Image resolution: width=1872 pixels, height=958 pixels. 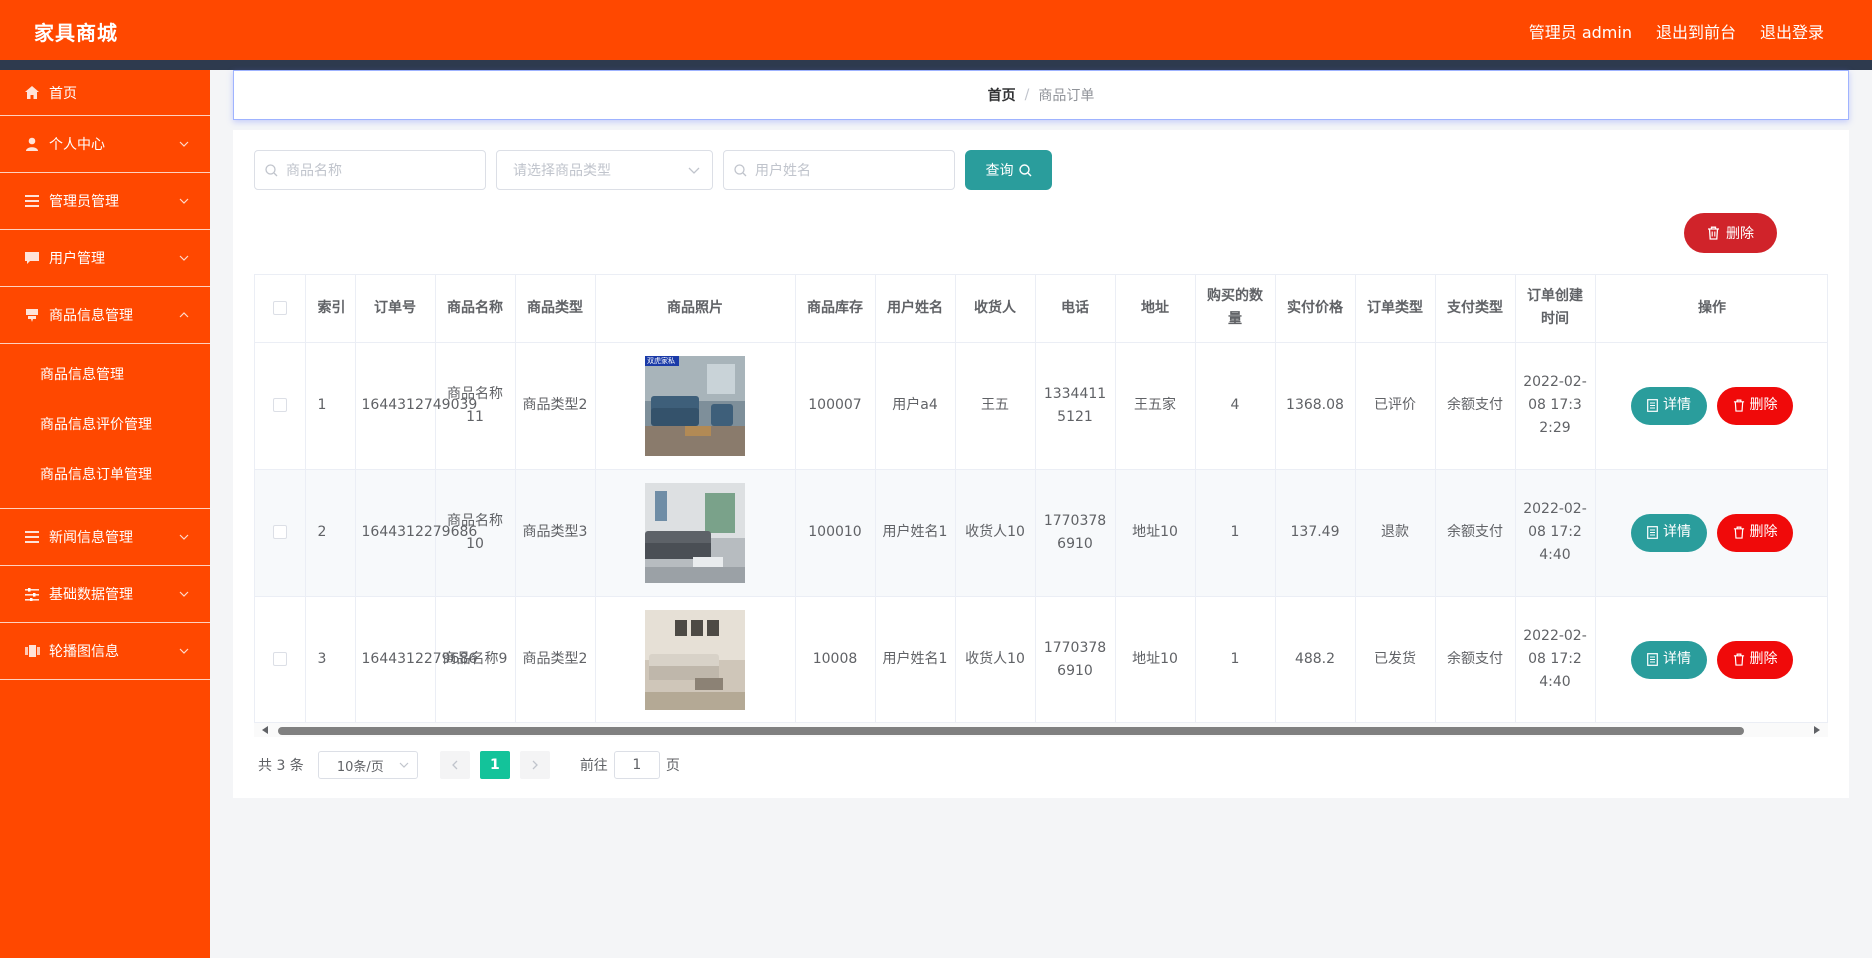 I want to click on search-icon, so click(x=740, y=169).